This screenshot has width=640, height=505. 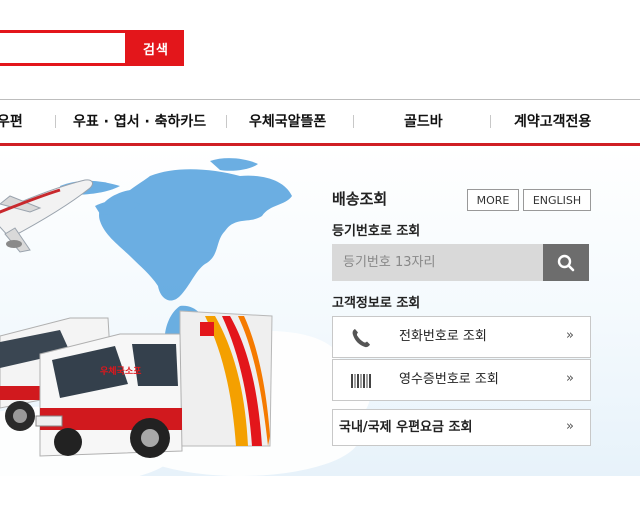 I want to click on nav-item-contract: 계약고객전용, so click(x=552, y=122).